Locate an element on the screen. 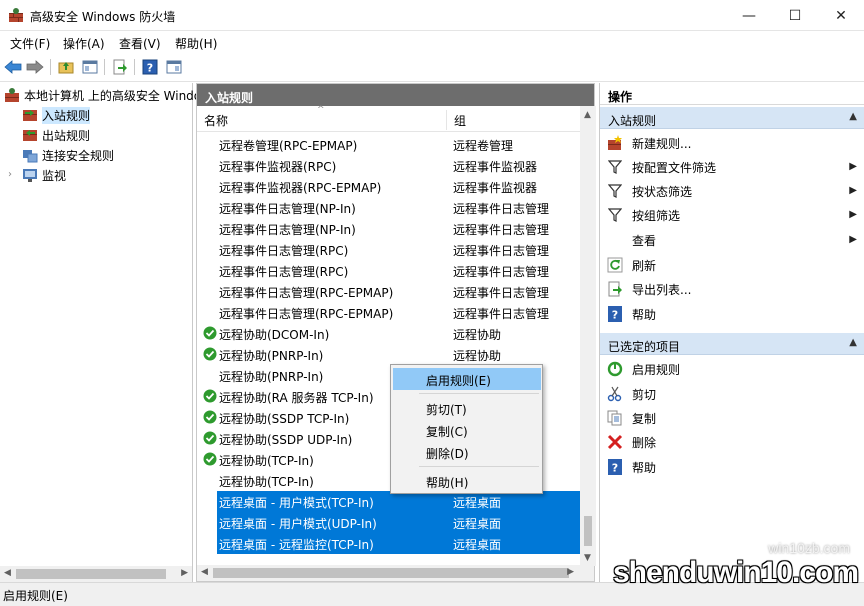 The image size is (864, 606). new-rule-icon is located at coordinates (615, 143).